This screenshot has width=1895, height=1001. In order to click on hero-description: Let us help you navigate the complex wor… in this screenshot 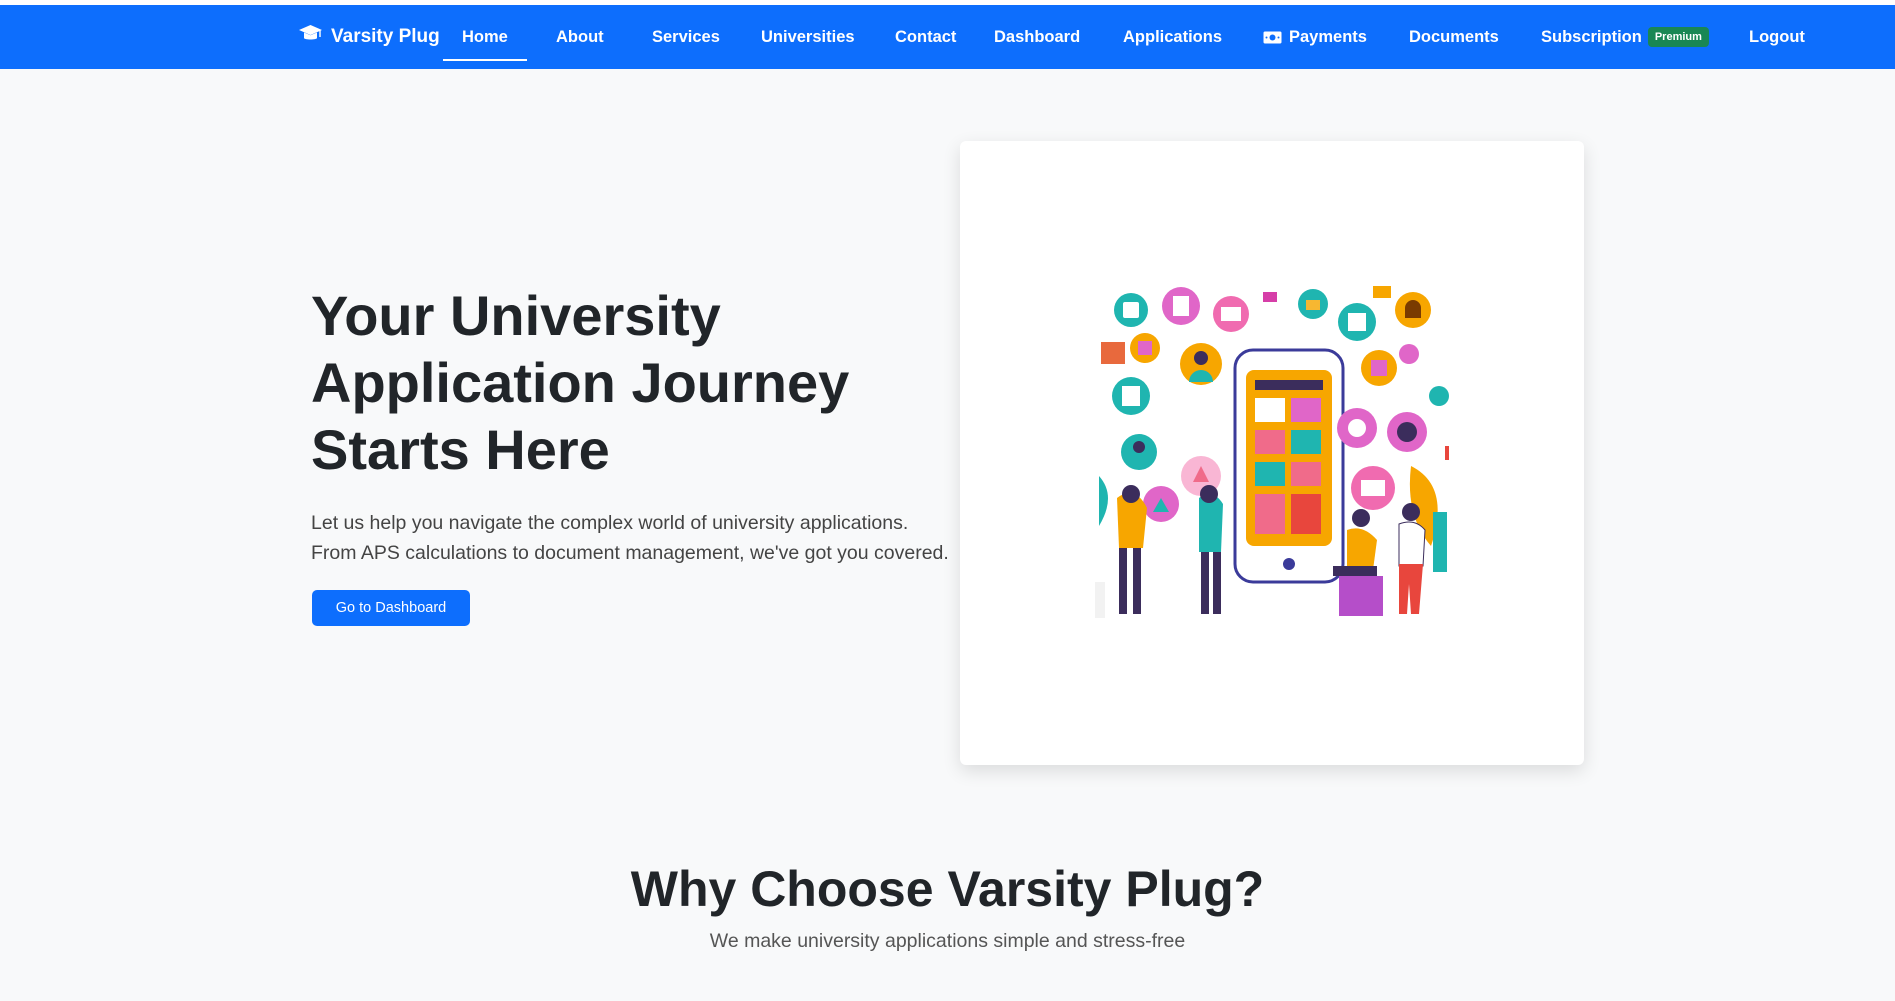, I will do `click(631, 538)`.